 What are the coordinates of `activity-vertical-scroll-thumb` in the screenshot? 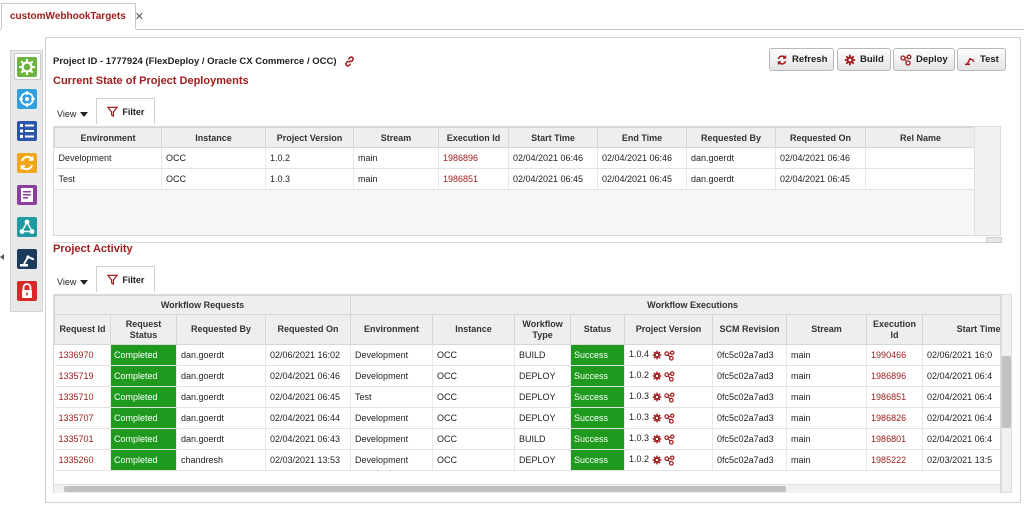 It's located at (1006, 392).